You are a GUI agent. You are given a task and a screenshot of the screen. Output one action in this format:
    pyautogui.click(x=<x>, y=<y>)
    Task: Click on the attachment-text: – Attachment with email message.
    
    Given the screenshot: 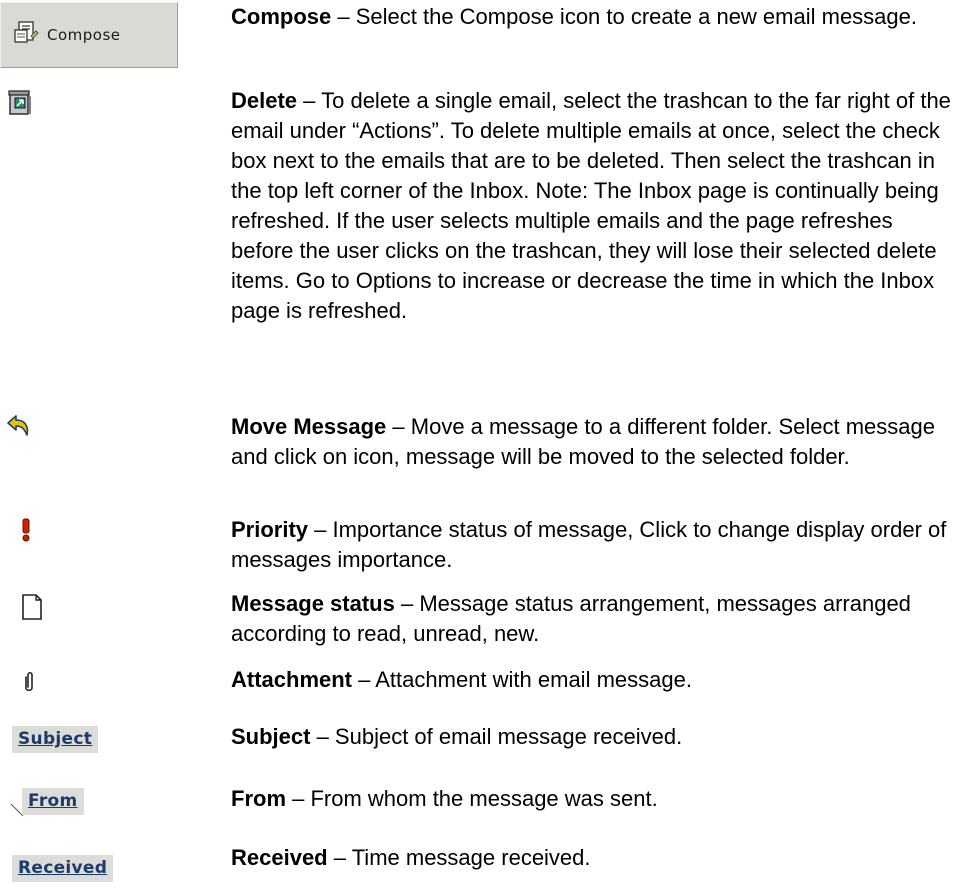 What is the action you would take?
    pyautogui.click(x=522, y=679)
    